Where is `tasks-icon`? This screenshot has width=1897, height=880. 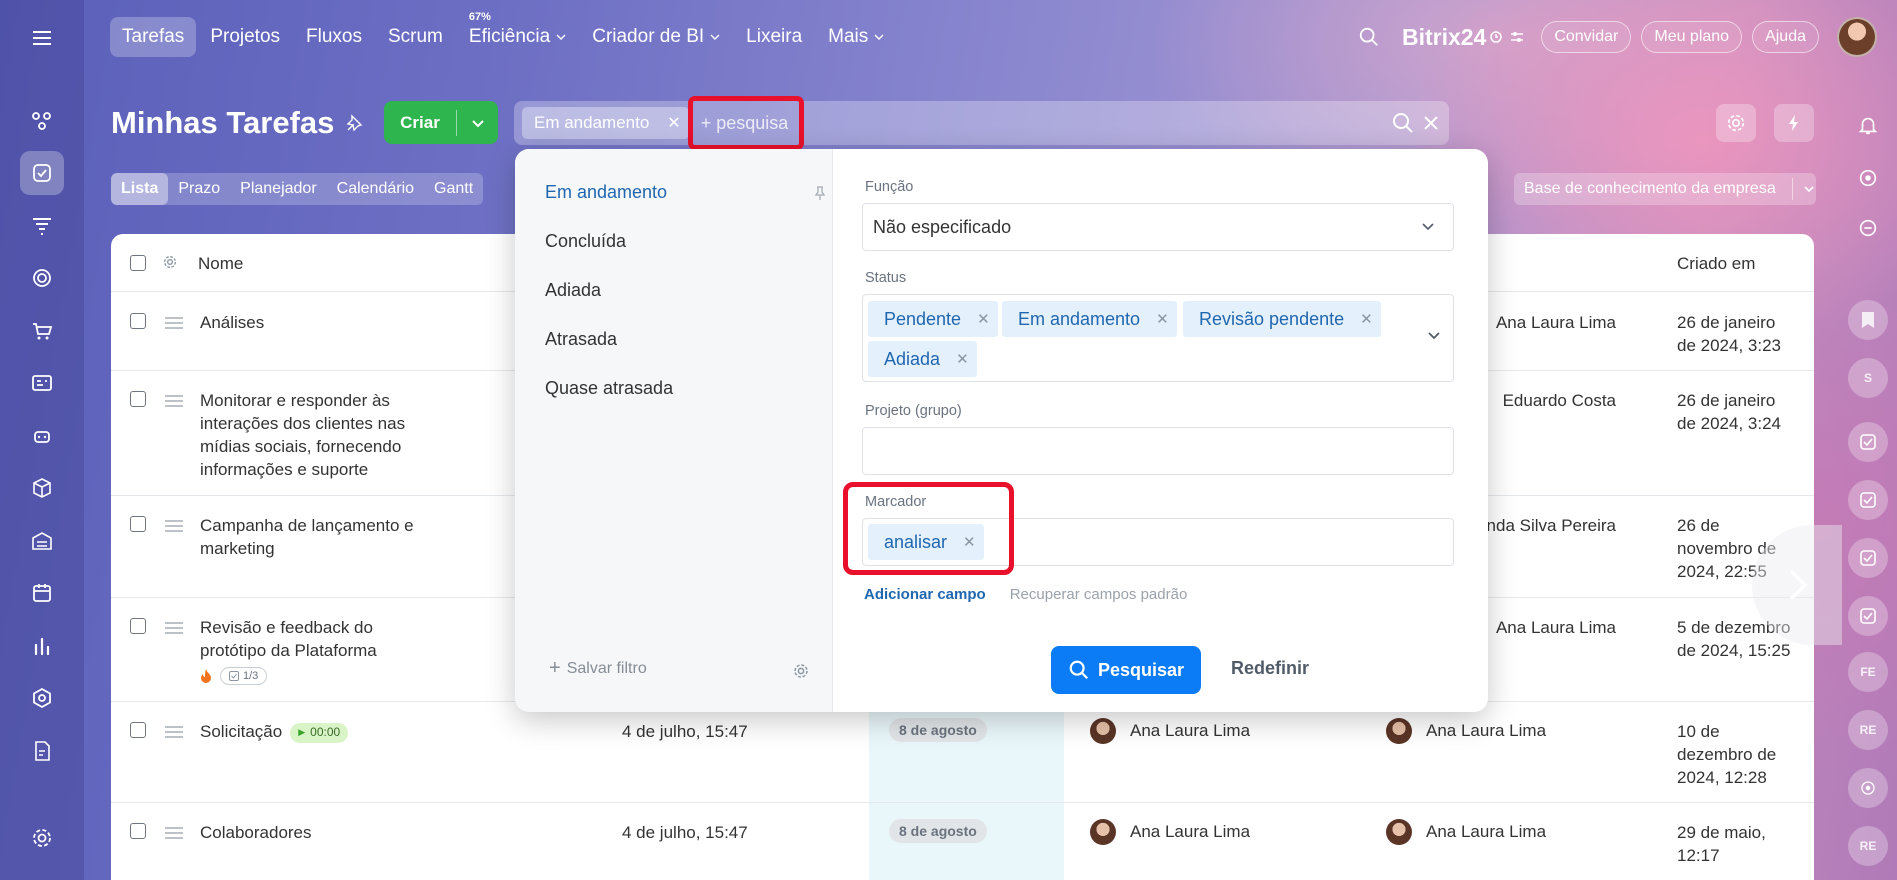
tasks-icon is located at coordinates (42, 173).